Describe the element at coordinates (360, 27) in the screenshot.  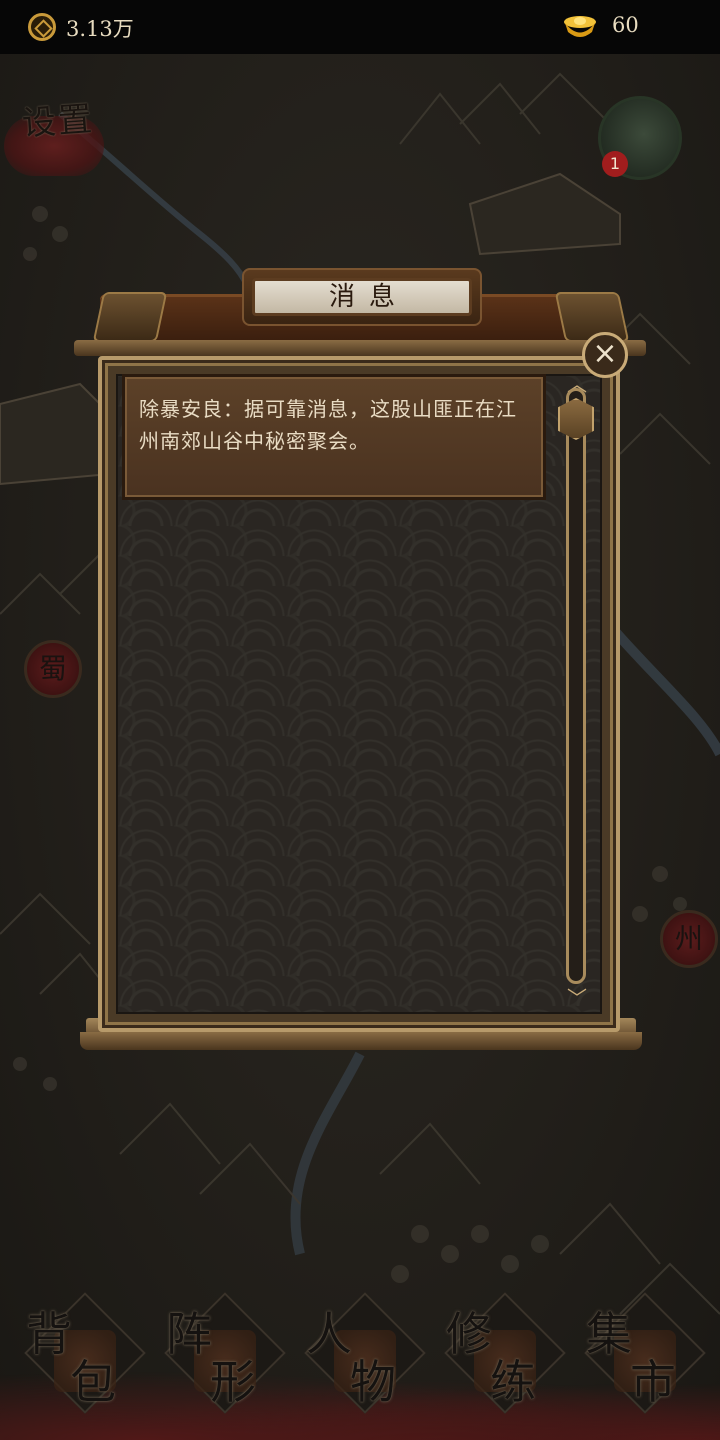
I see `top-status-bar: 3.13万 60` at that location.